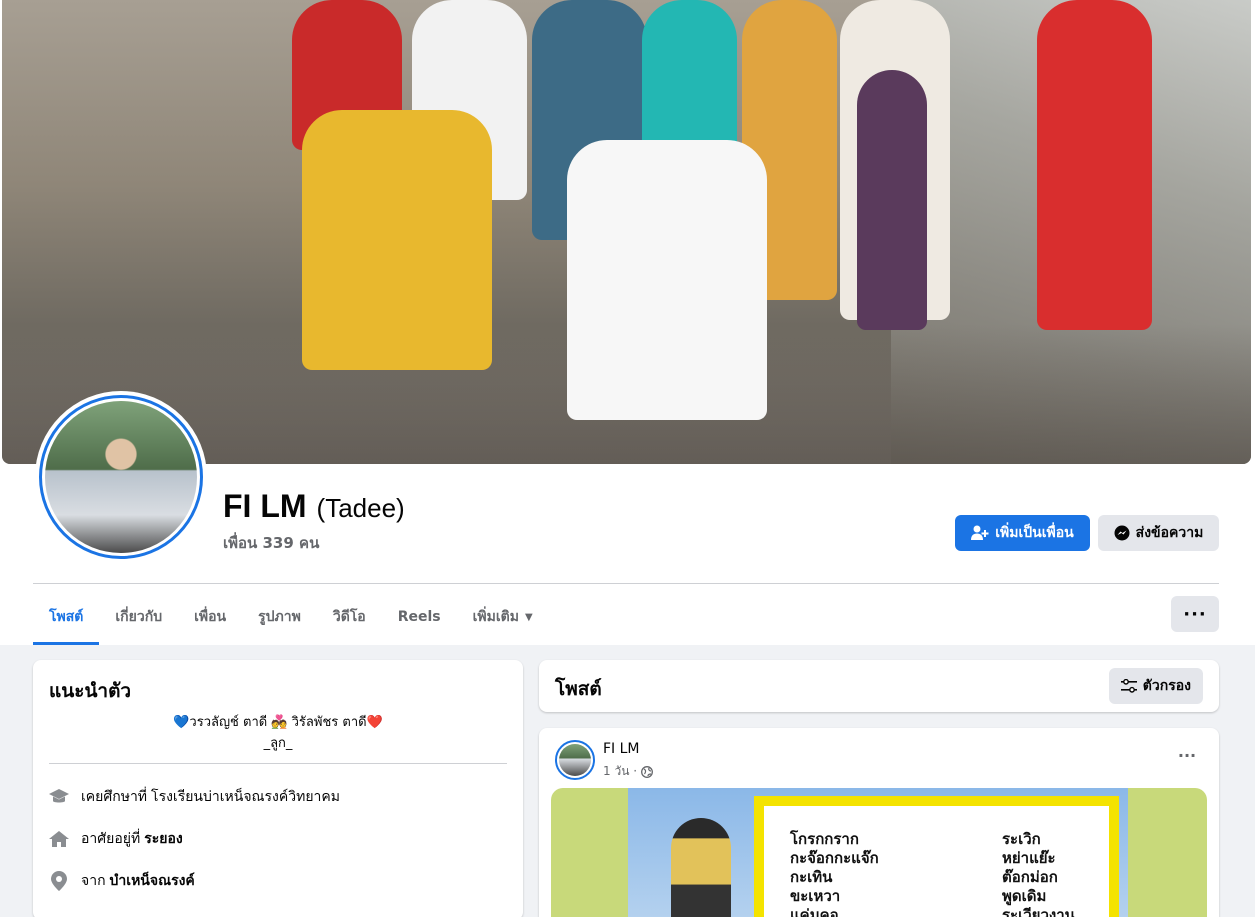  I want to click on education-value: โรงเรียนบ่าเหน็จณรงค์วิทยาคม, so click(245, 797).